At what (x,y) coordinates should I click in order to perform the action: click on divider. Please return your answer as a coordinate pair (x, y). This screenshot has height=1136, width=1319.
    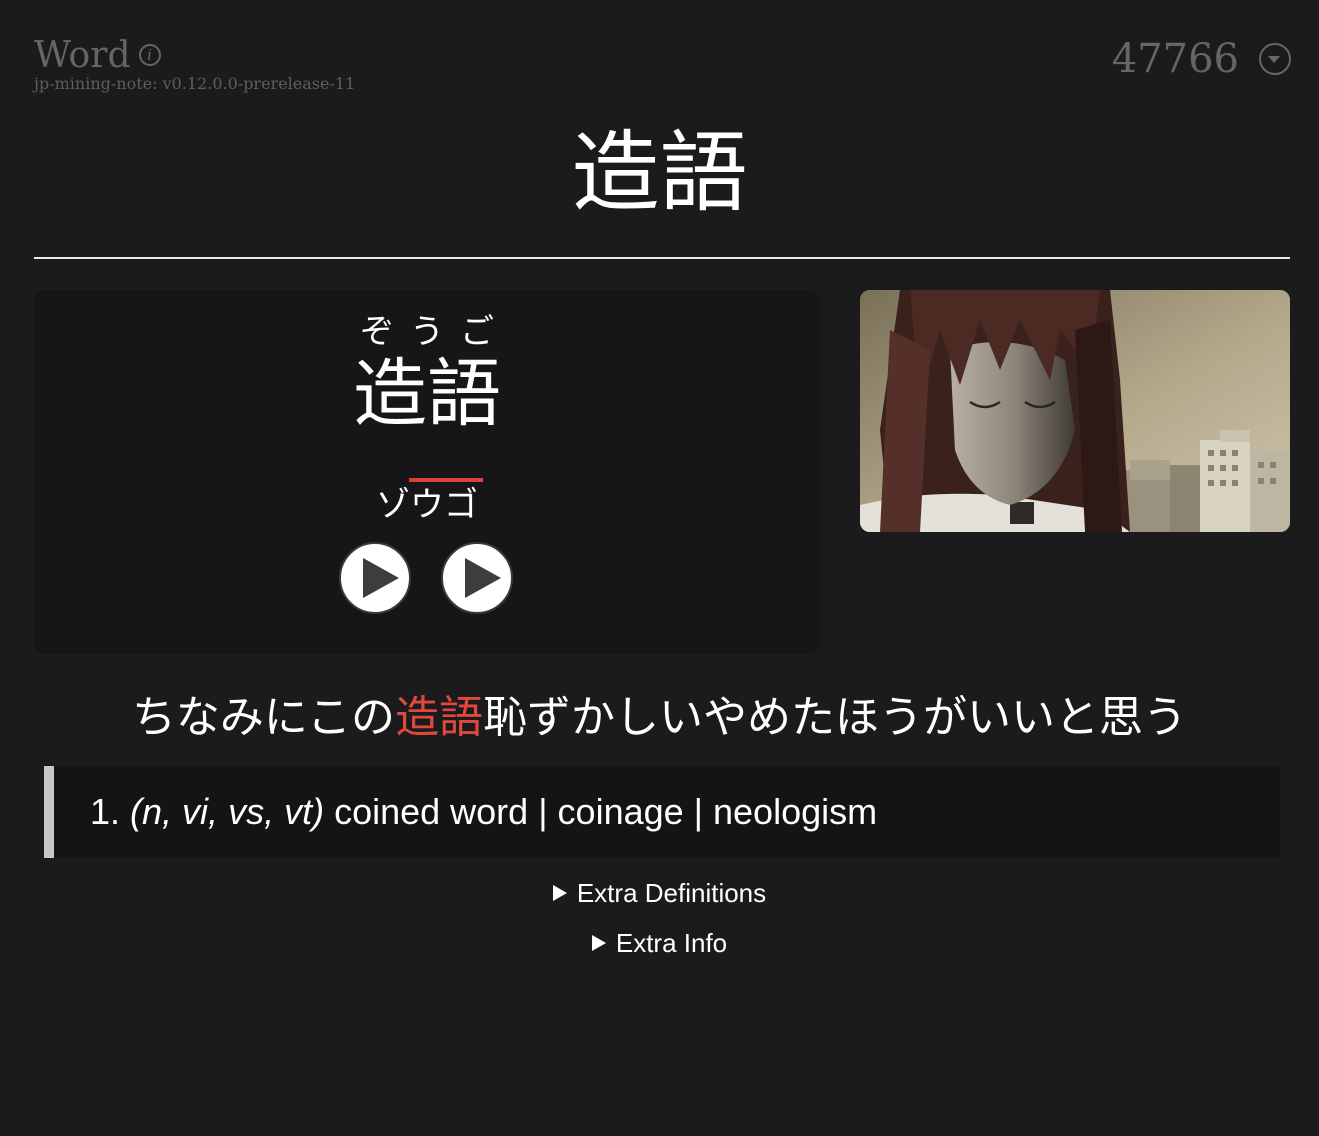
    Looking at the image, I should click on (662, 258).